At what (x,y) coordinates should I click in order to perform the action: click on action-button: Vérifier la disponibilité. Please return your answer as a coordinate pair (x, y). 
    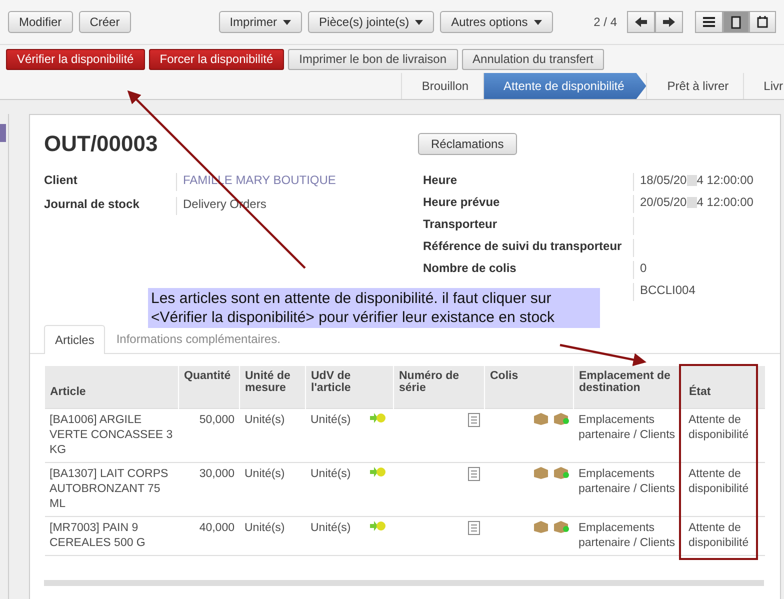
    Looking at the image, I should click on (75, 59).